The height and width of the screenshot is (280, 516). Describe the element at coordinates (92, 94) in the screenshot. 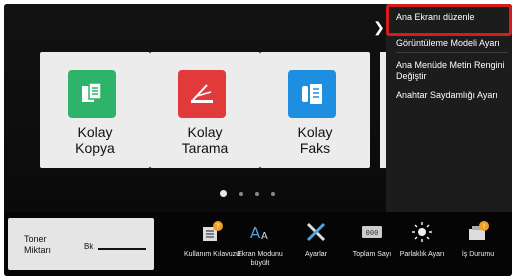

I see `copy-icon` at that location.